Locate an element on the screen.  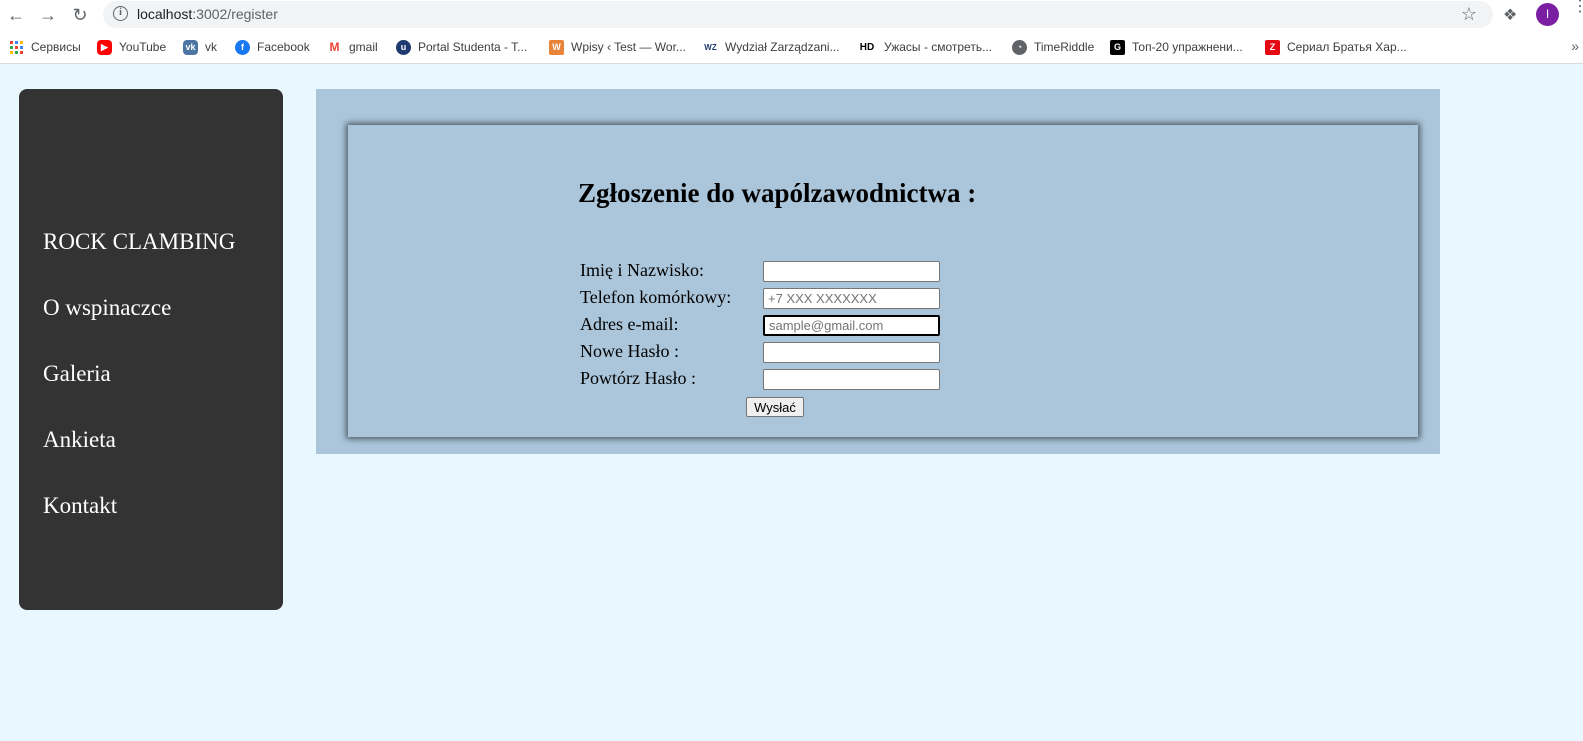
gl-icon: G is located at coordinates (1117, 47).